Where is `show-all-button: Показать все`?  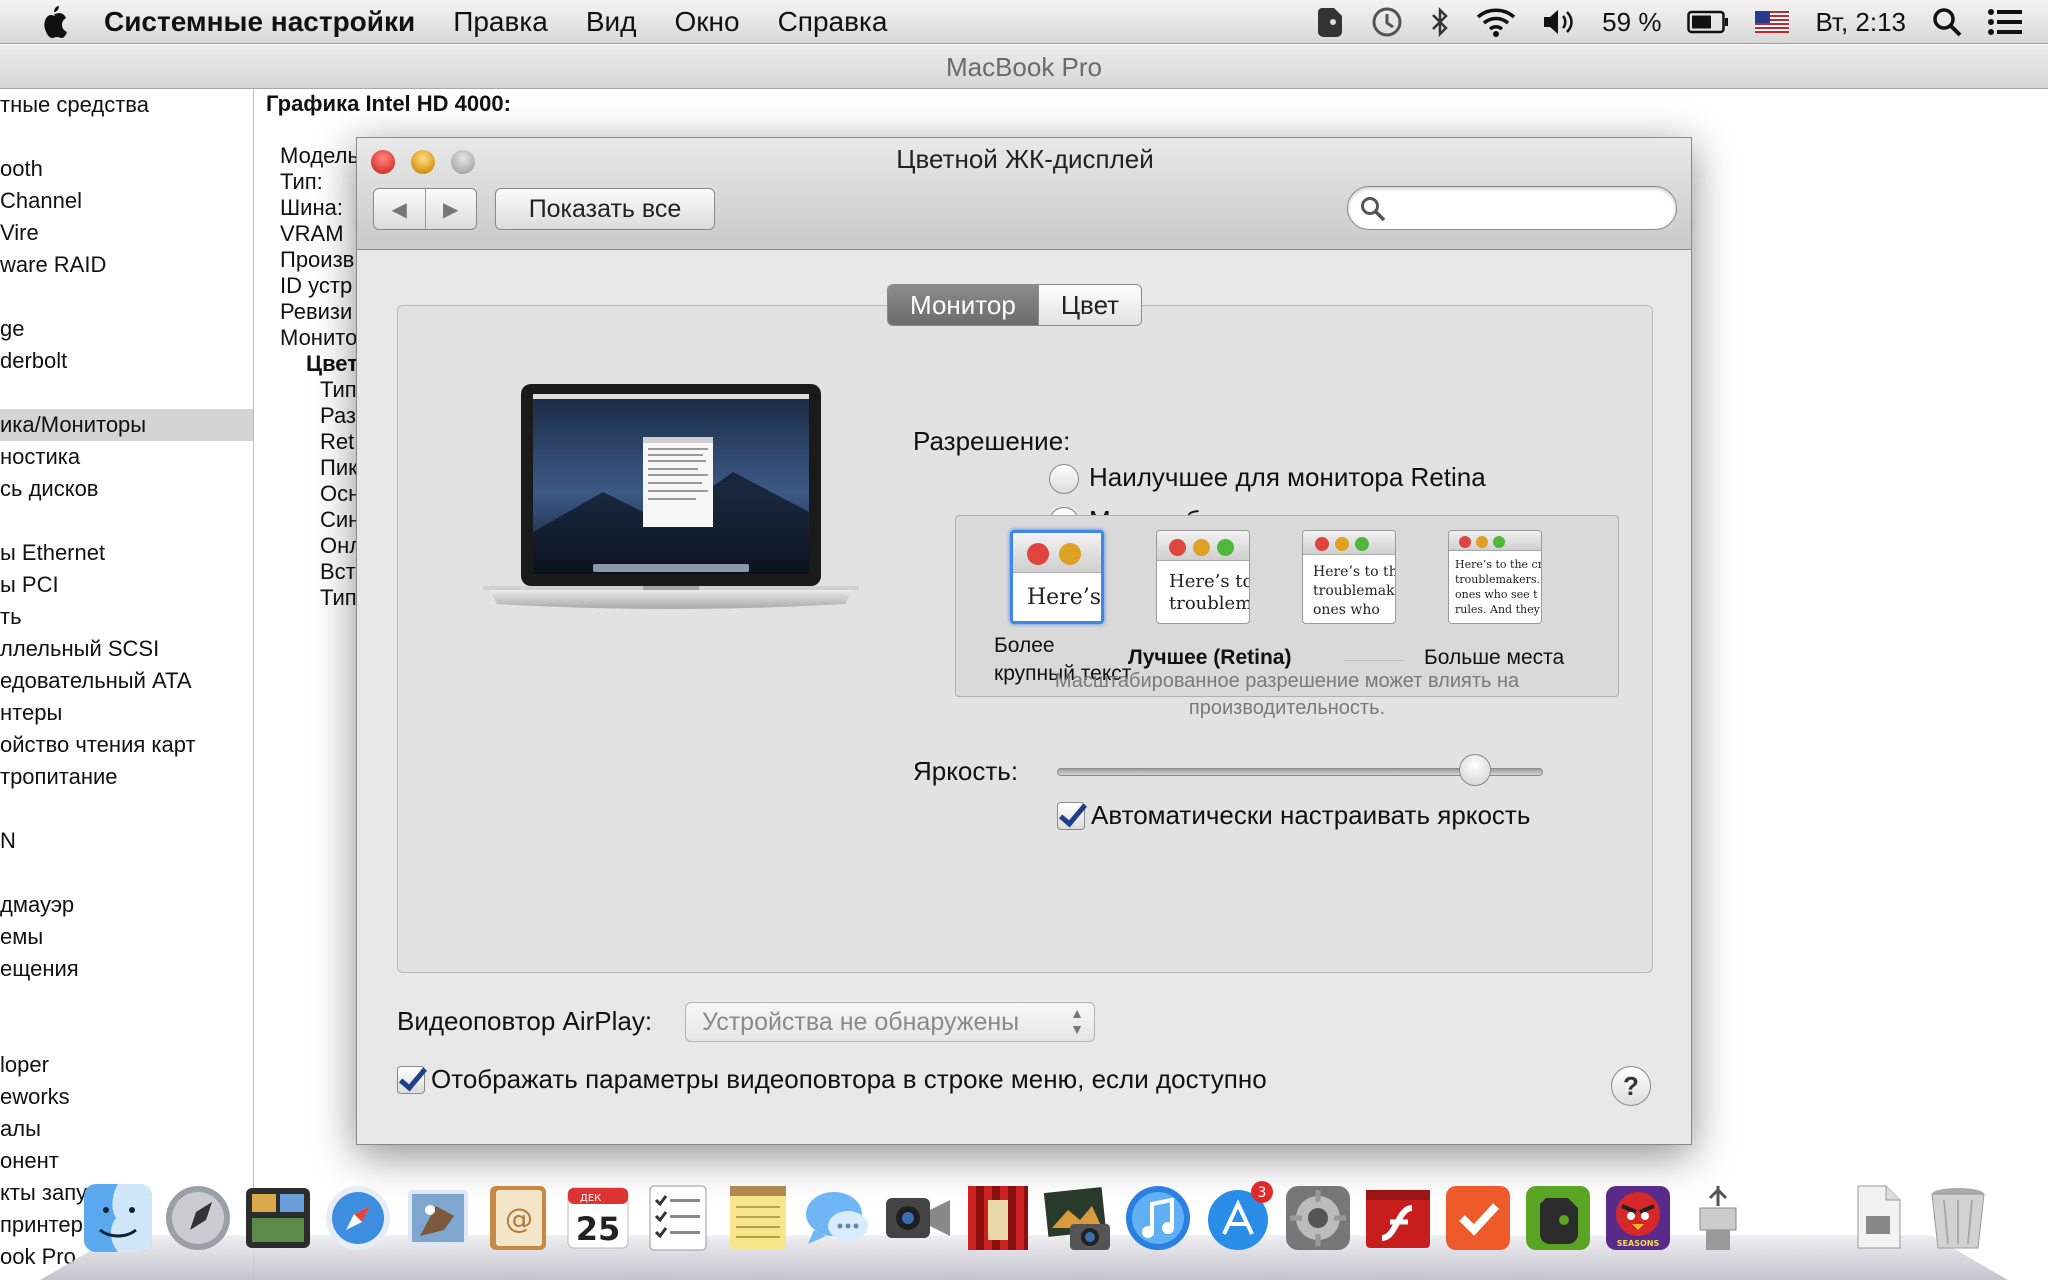
show-all-button: Показать все is located at coordinates (605, 209).